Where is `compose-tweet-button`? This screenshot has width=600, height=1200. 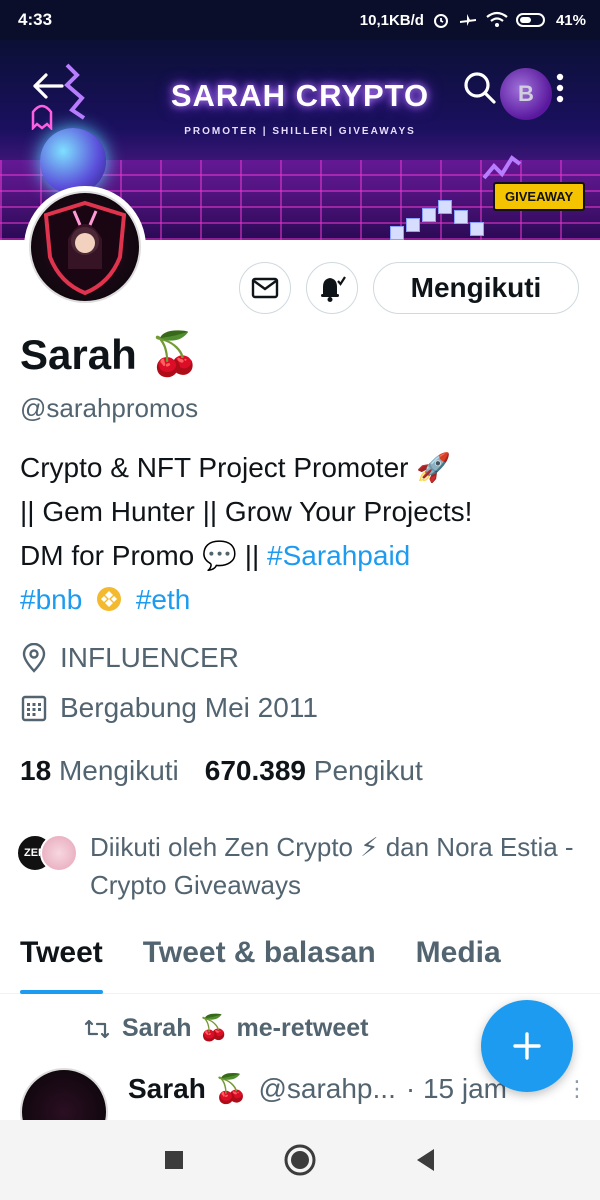
compose-tweet-button is located at coordinates (527, 1046).